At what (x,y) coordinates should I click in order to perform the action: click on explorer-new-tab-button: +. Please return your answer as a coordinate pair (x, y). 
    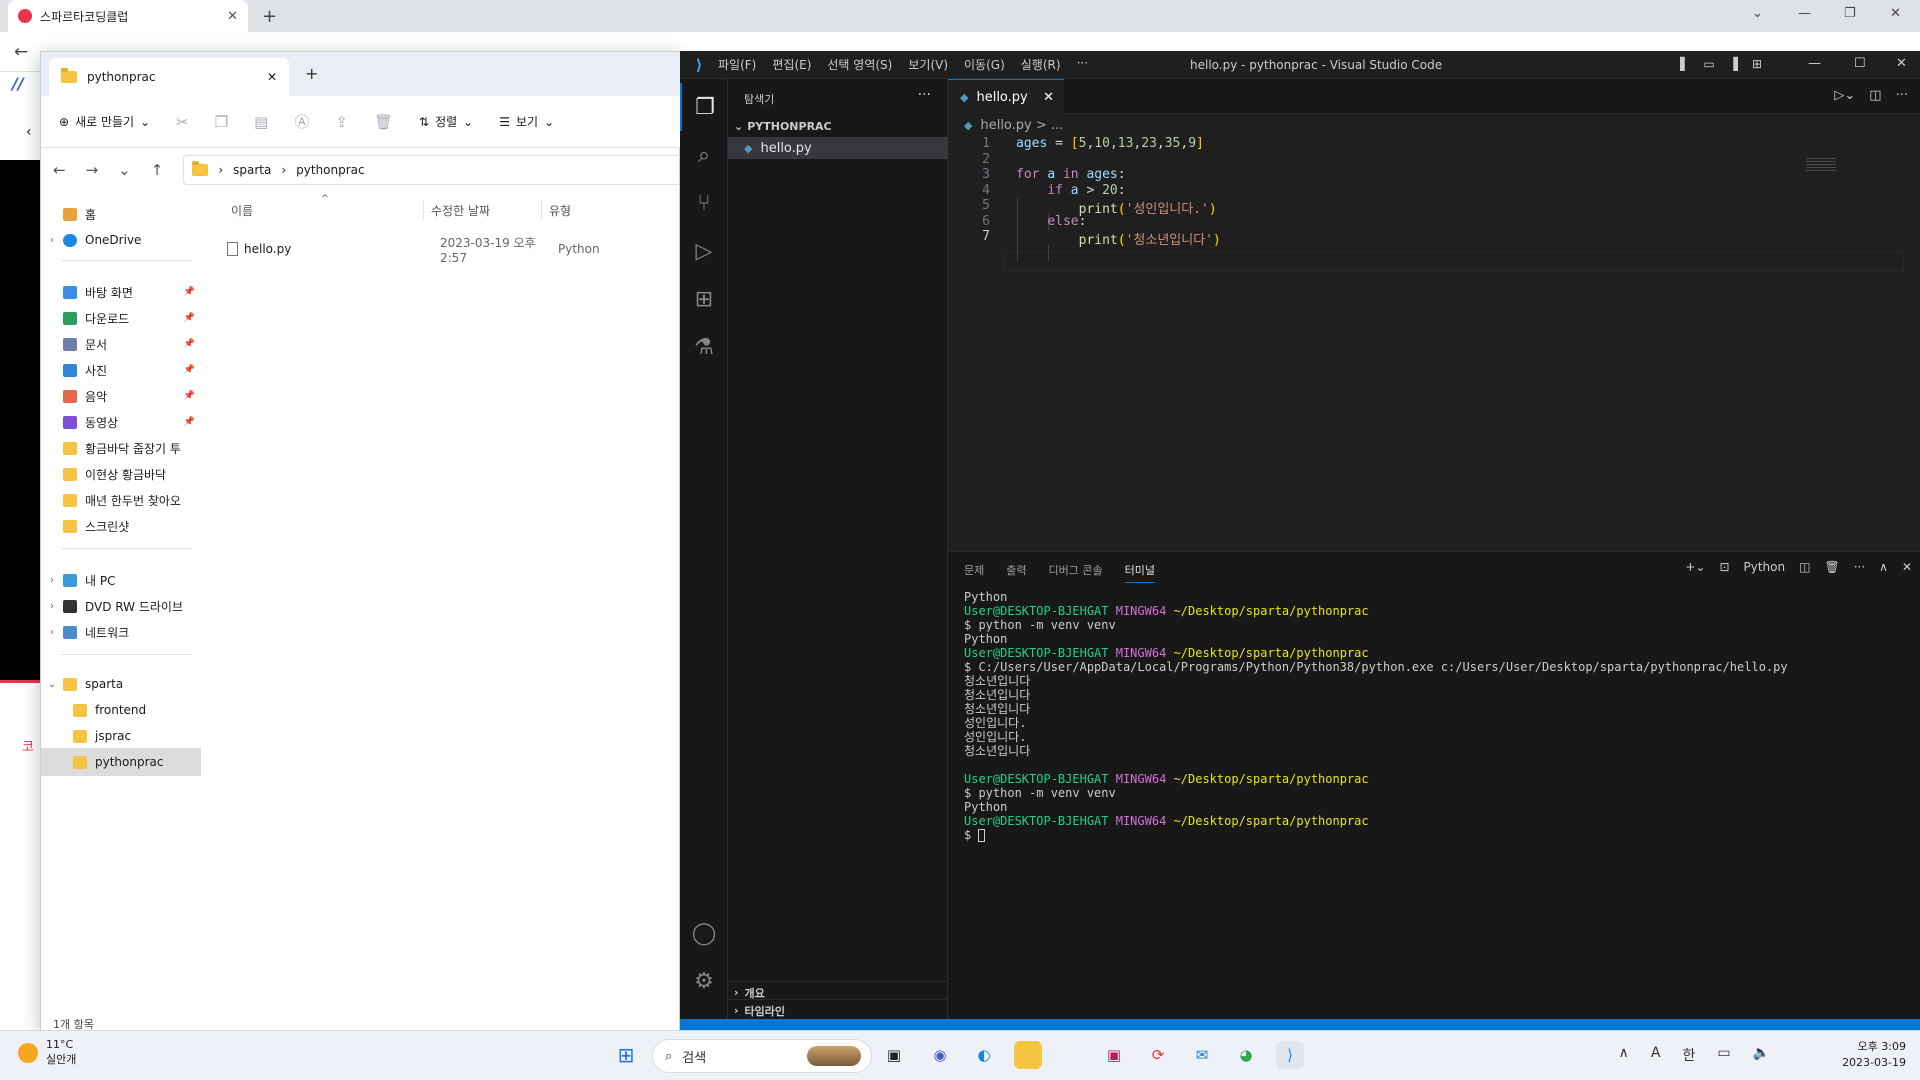
    Looking at the image, I should click on (311, 73).